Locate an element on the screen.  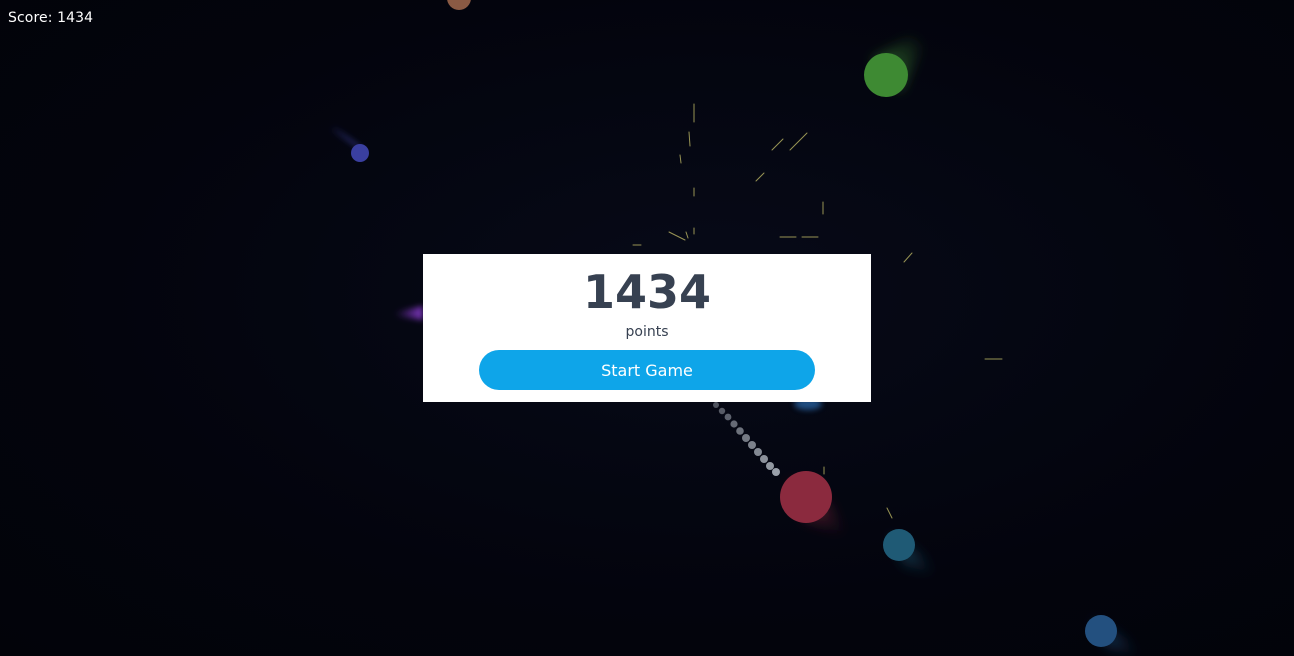
enemy-teal is located at coordinates (909, 552).